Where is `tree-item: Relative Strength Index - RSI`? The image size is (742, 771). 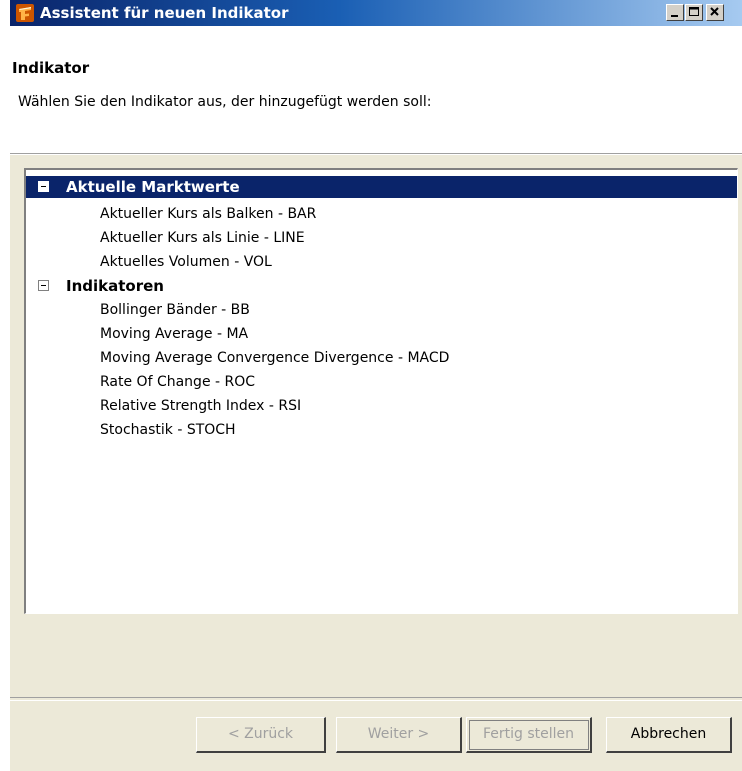 tree-item: Relative Strength Index - RSI is located at coordinates (381, 406).